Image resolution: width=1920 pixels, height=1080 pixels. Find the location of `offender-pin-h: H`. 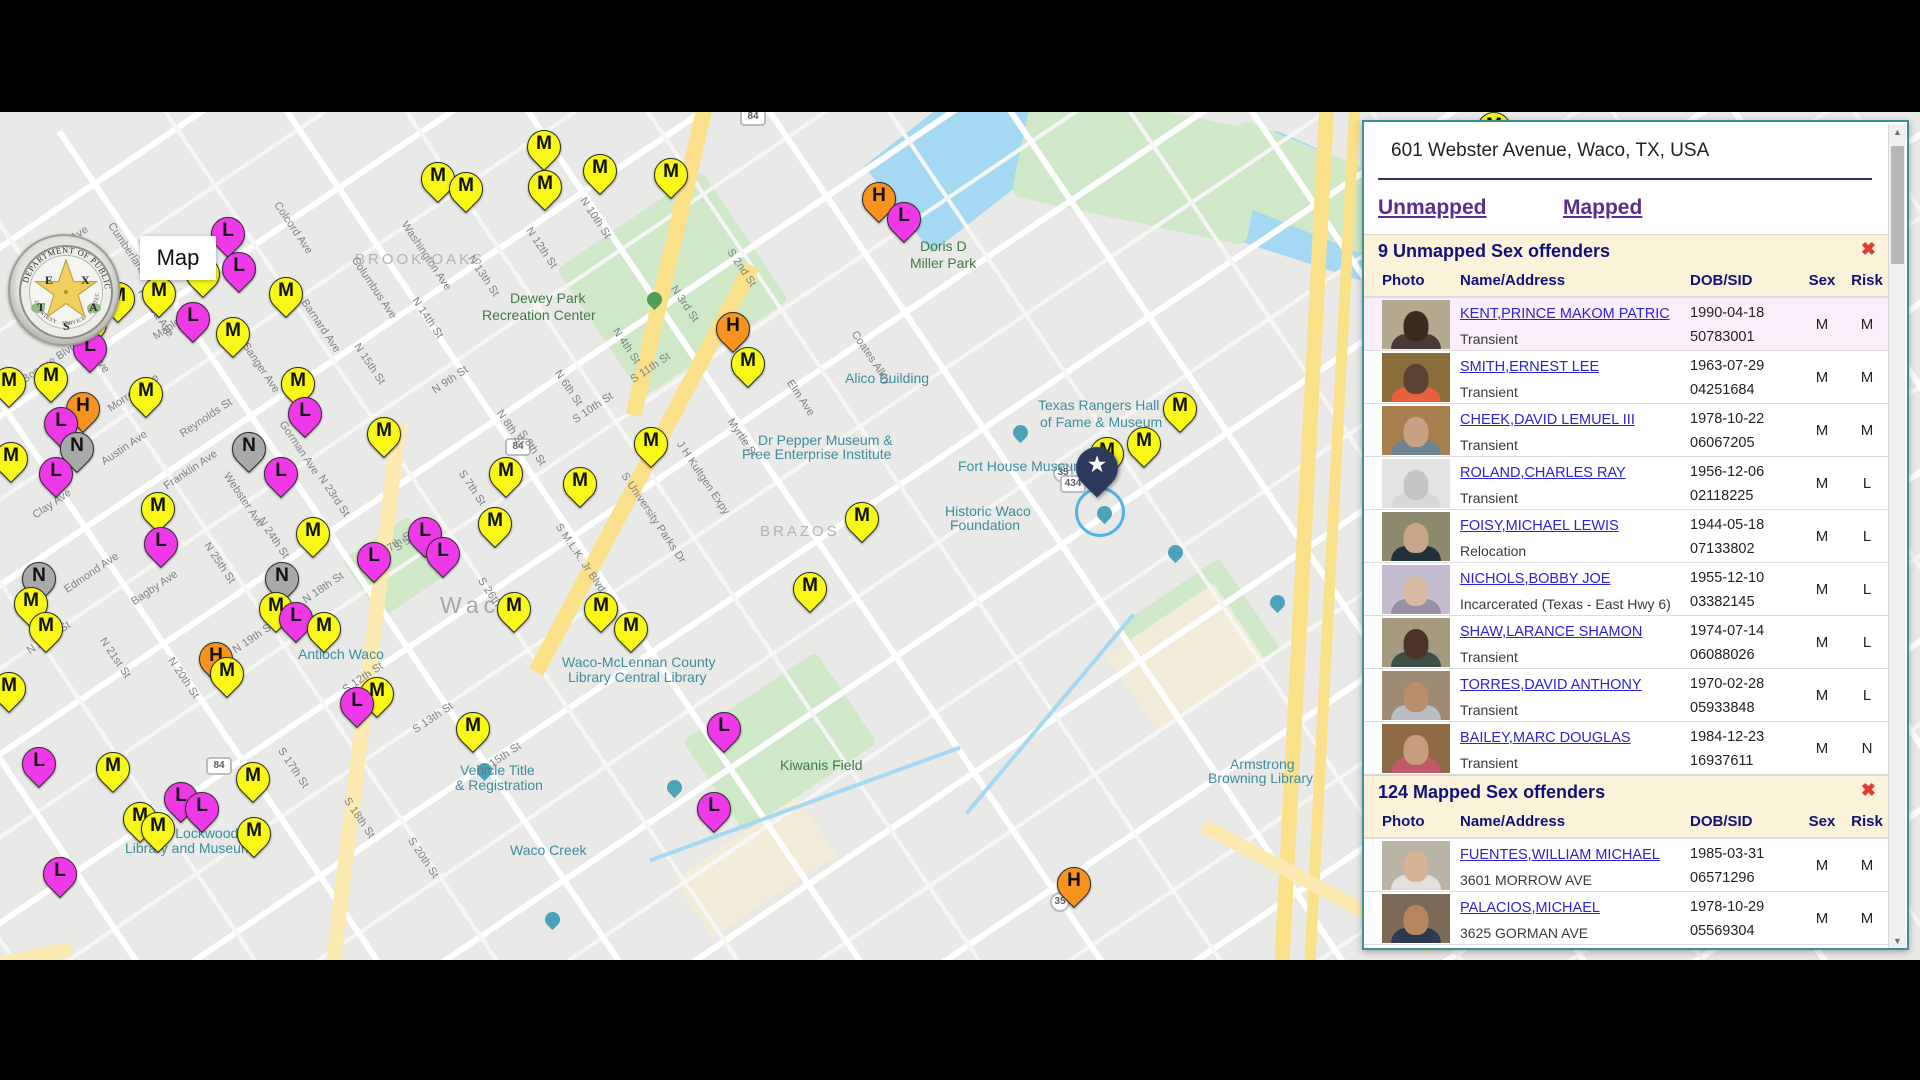

offender-pin-h: H is located at coordinates (1074, 886).